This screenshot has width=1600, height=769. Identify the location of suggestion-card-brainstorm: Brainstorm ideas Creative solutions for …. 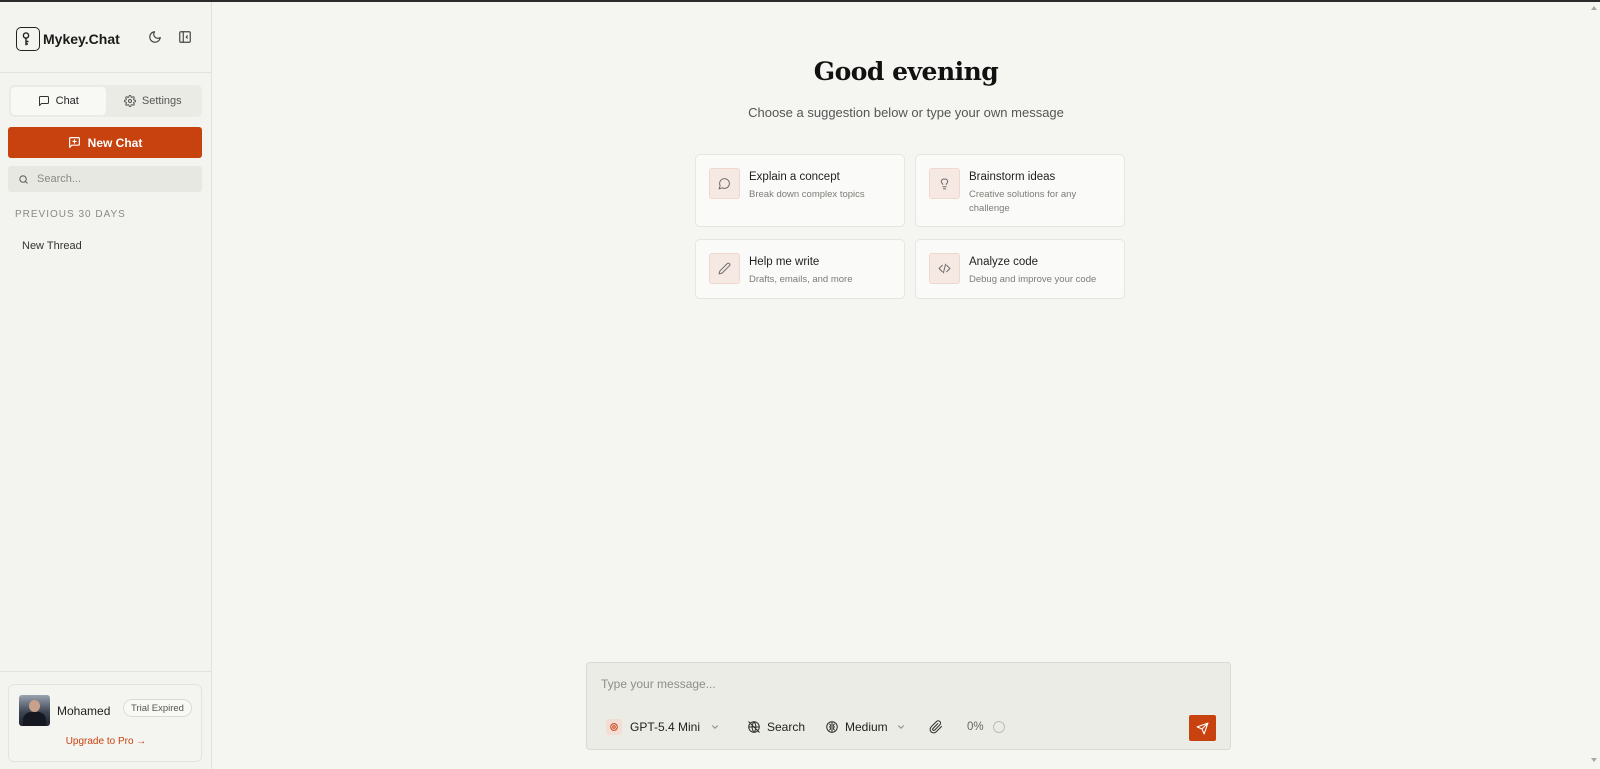
(1020, 190).